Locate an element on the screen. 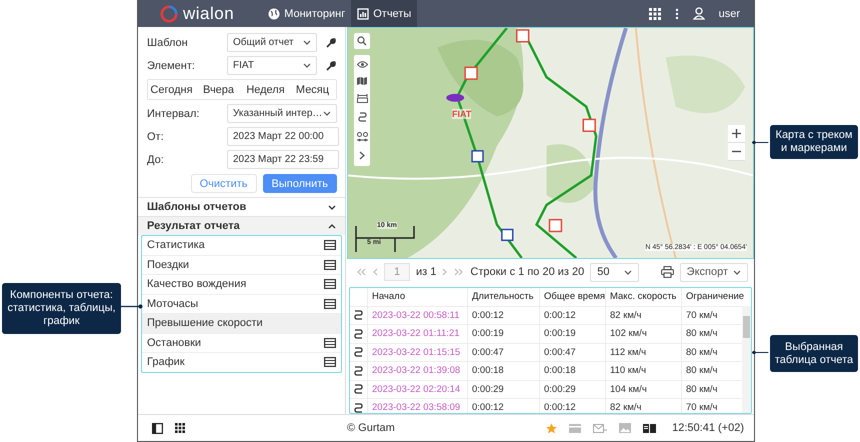  time-link: 2023-03-22 01:15:15 is located at coordinates (418, 352).